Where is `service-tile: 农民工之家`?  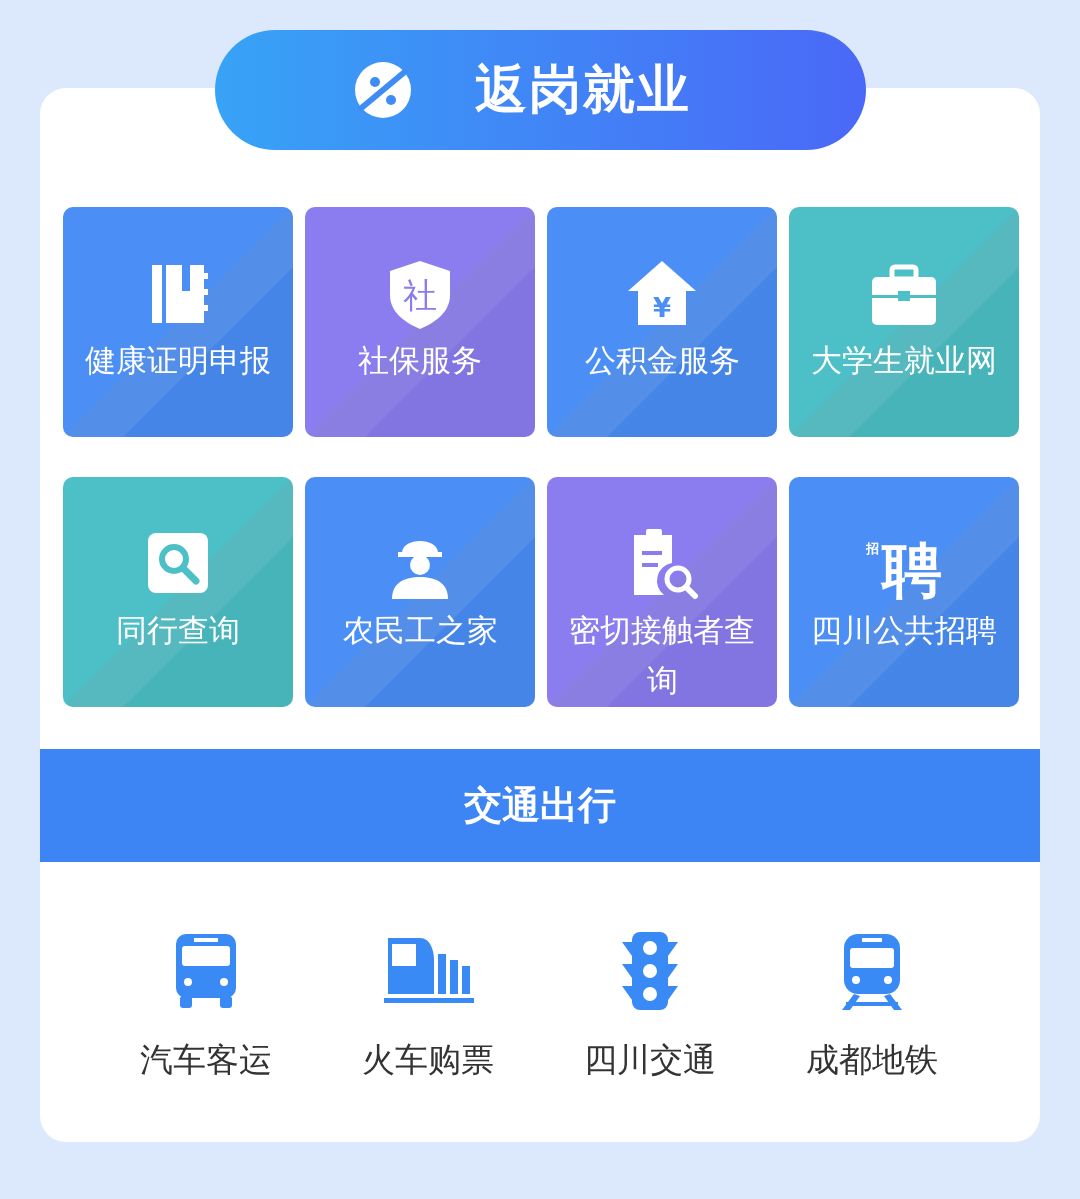
service-tile: 农民工之家 is located at coordinates (420, 592).